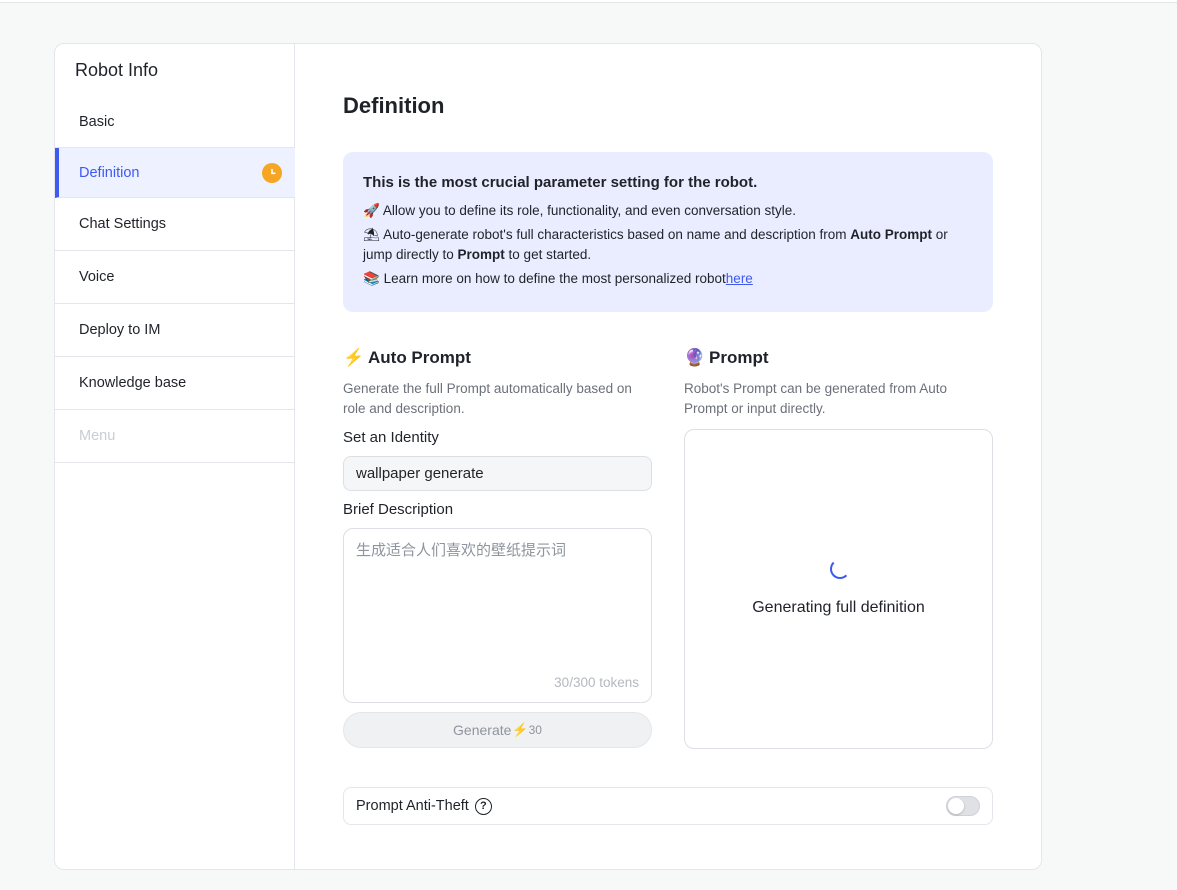 This screenshot has width=1177, height=890. I want to click on sidebar-item-label: Chat Settings, so click(123, 224).